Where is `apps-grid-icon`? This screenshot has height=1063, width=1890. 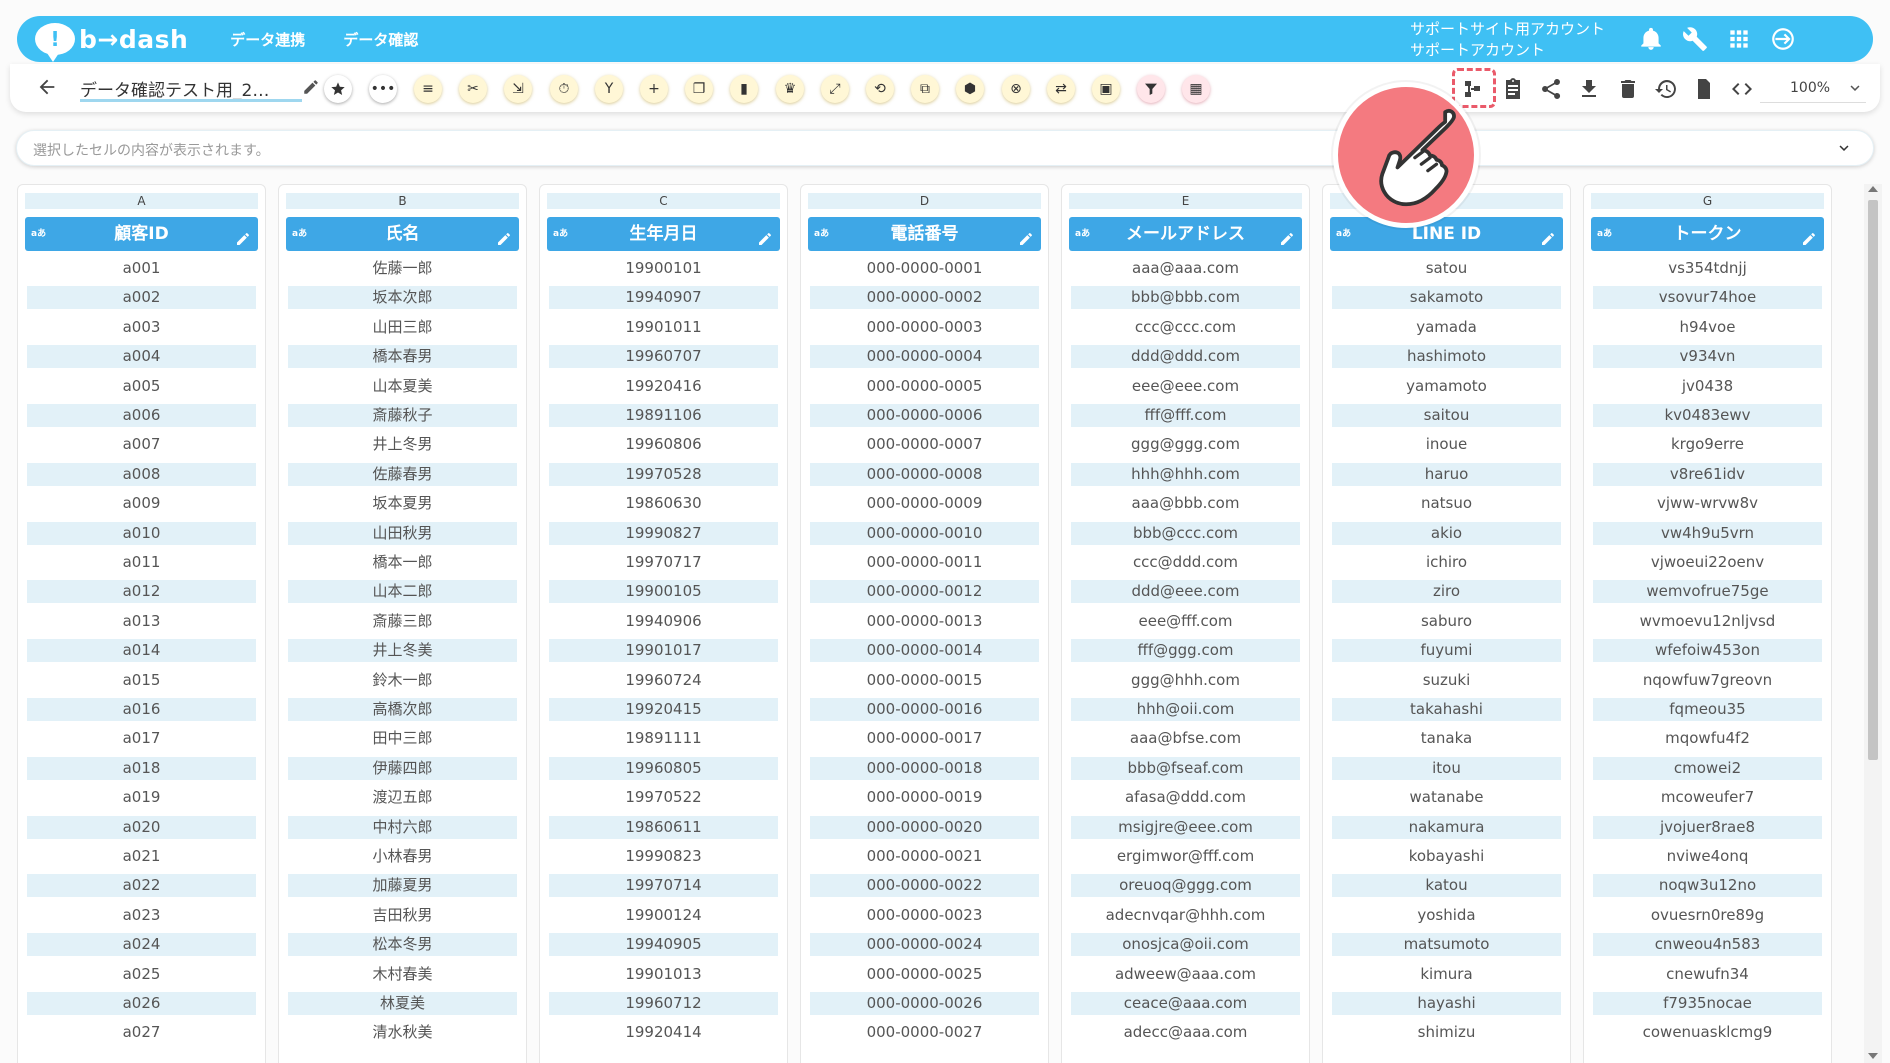 apps-grid-icon is located at coordinates (1739, 39).